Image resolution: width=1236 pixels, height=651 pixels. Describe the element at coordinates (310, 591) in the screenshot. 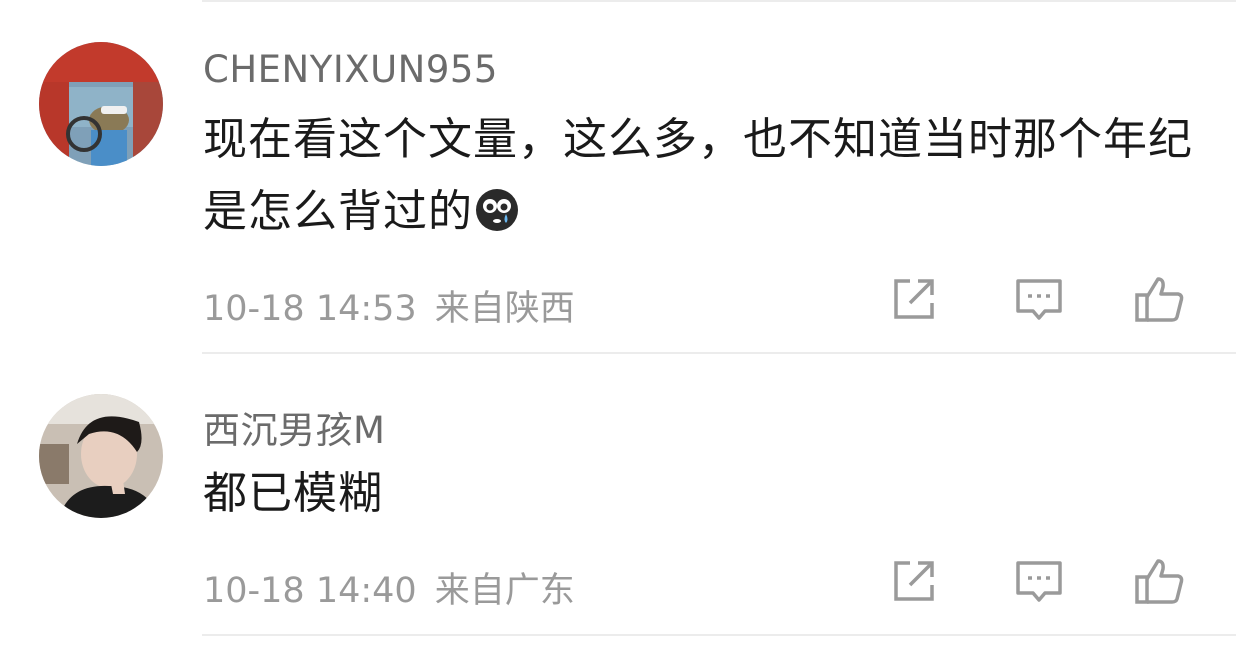

I see `timestamp: 10-18 14:40` at that location.